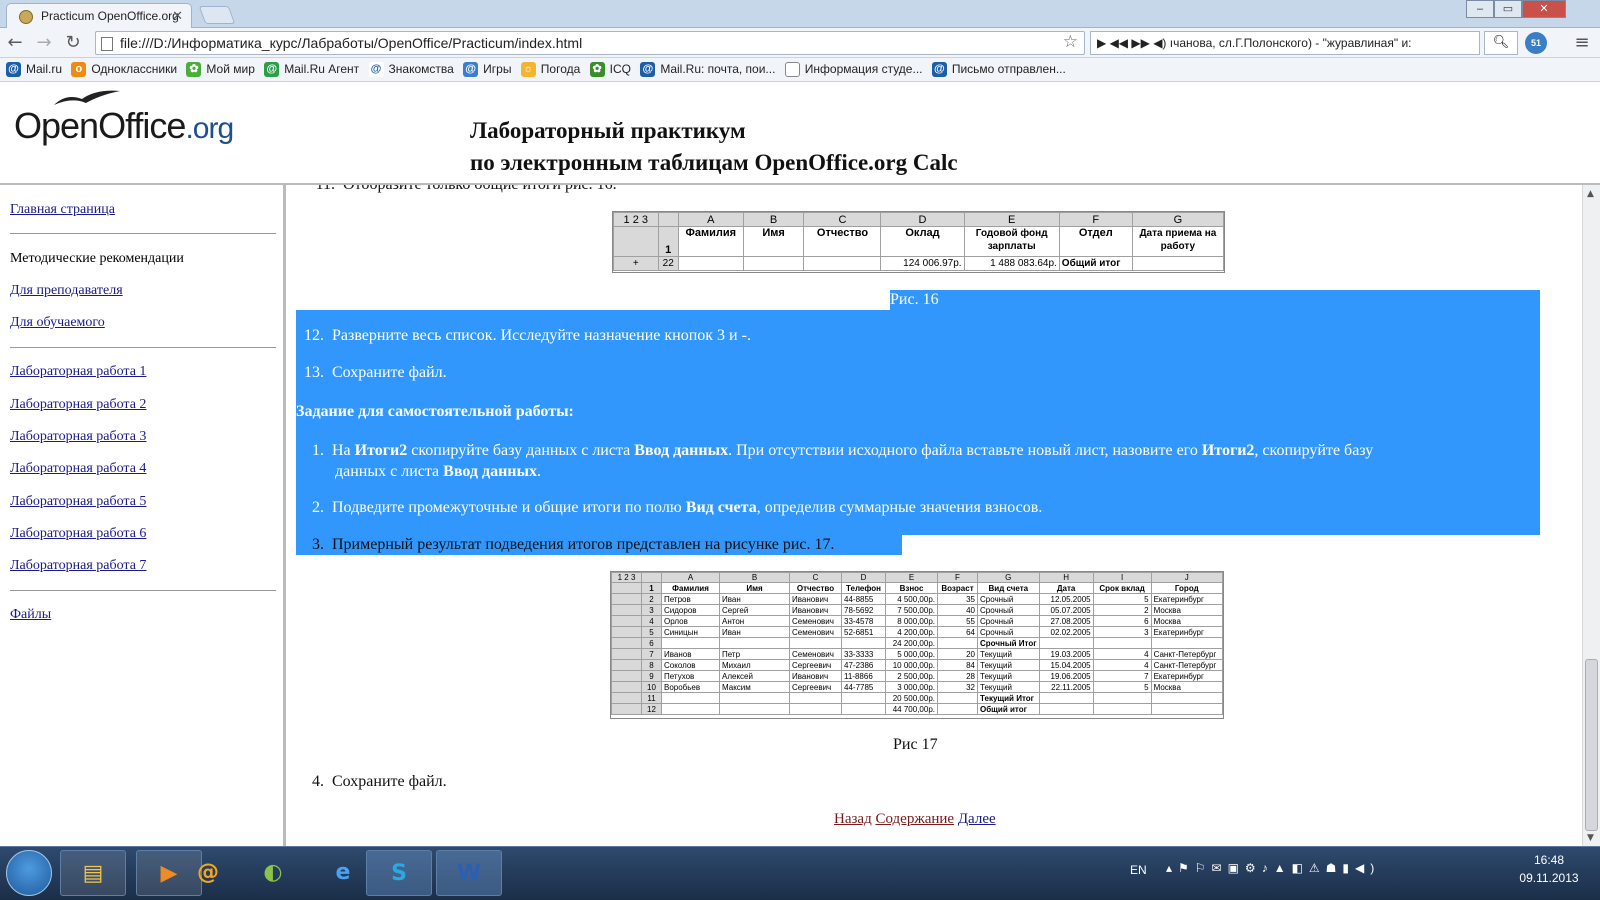  What do you see at coordinates (15, 43) in the screenshot?
I see `back-arrow-icon: ←` at bounding box center [15, 43].